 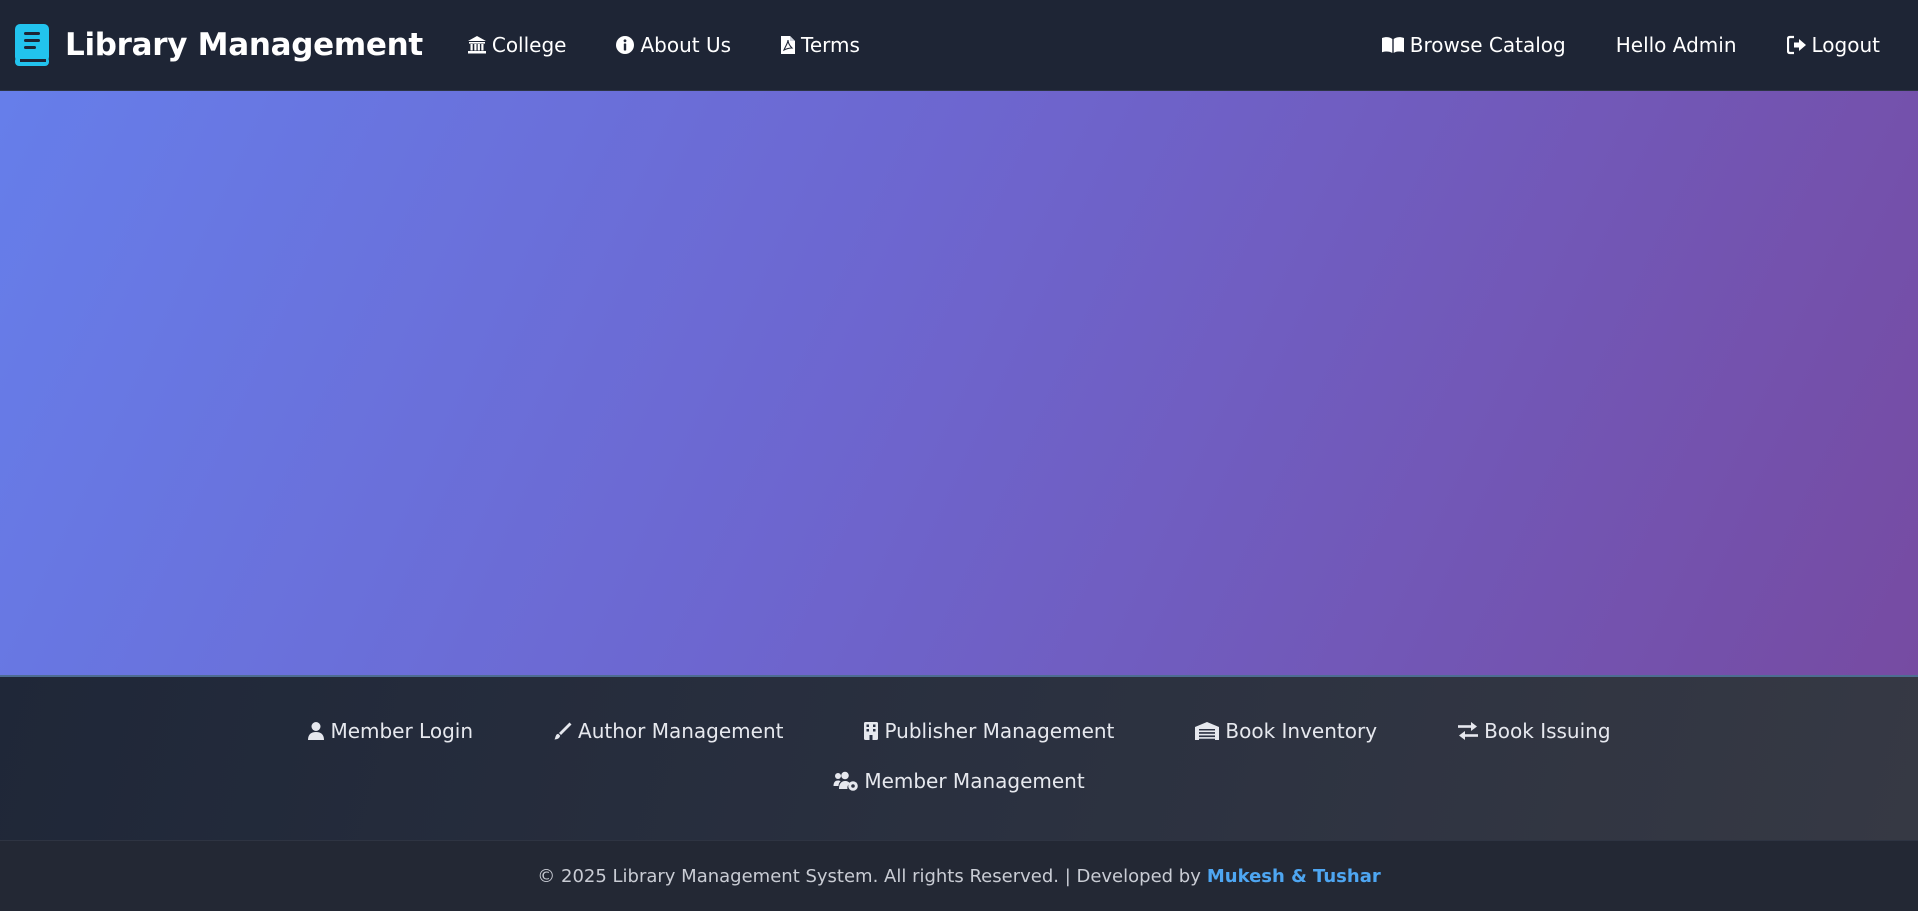 I want to click on nav-user-greeting-label: Hello Admin, so click(x=1676, y=45).